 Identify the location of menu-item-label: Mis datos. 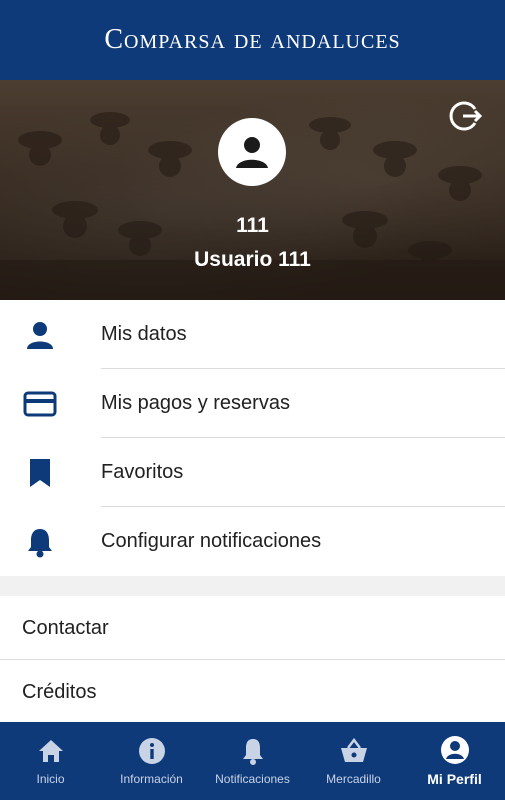
(144, 334).